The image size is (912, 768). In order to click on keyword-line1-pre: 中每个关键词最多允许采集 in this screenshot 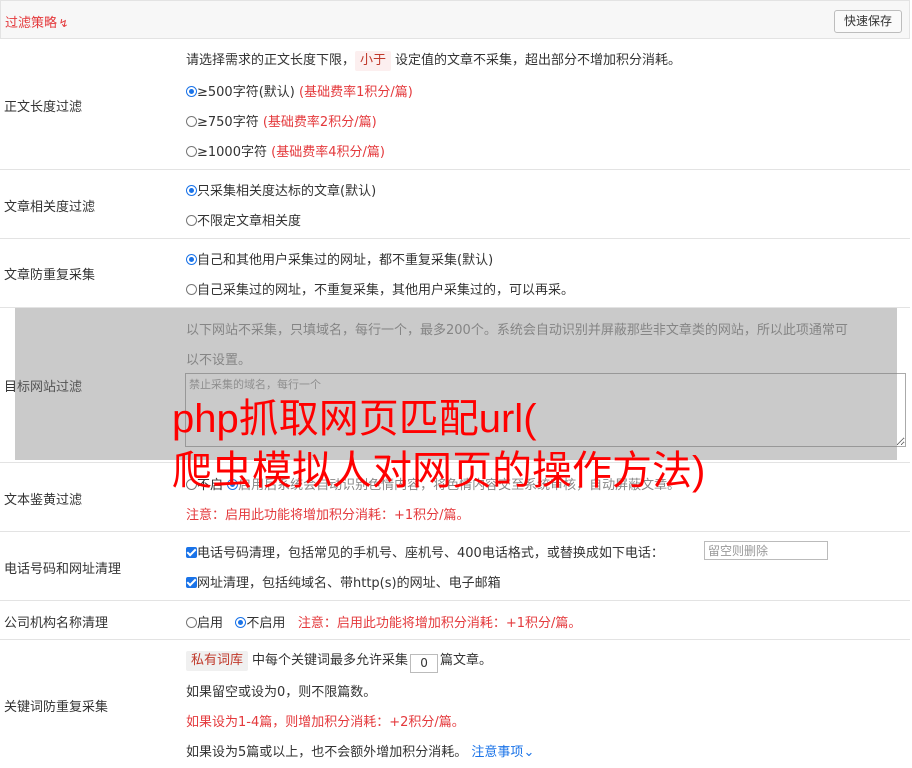, I will do `click(330, 660)`.